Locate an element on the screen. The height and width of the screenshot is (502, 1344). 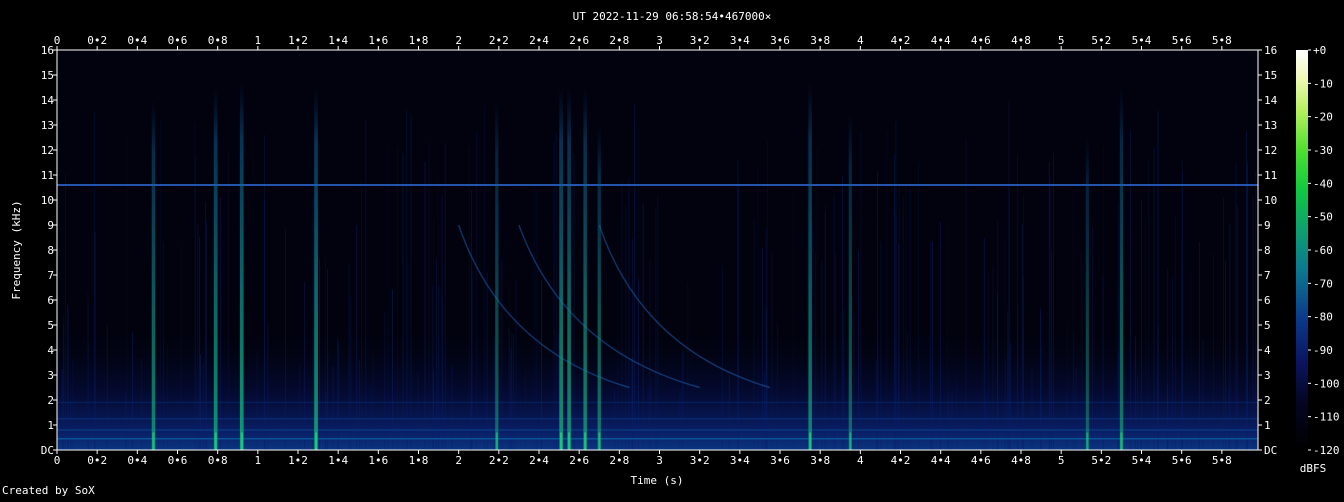
x-tick-label-top: 0•4 is located at coordinates (137, 40).